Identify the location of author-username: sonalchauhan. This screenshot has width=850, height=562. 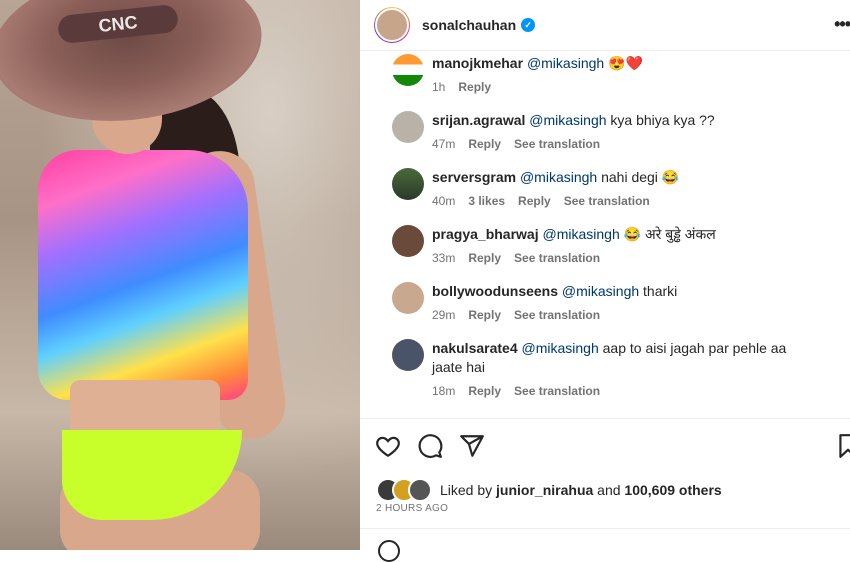
(469, 25).